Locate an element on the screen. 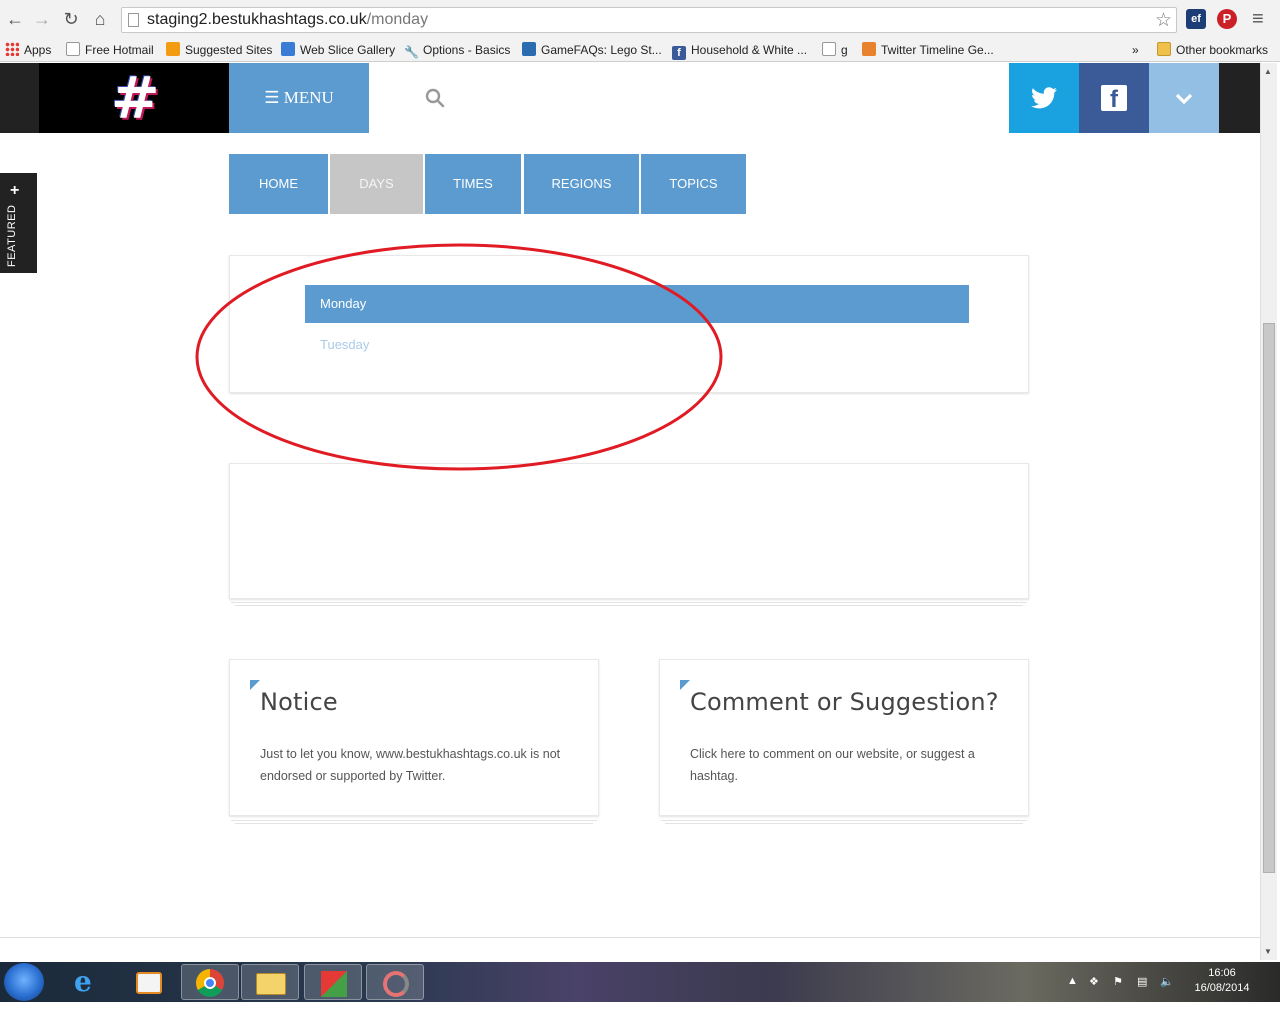  twitter-bird-icon is located at coordinates (1044, 98).